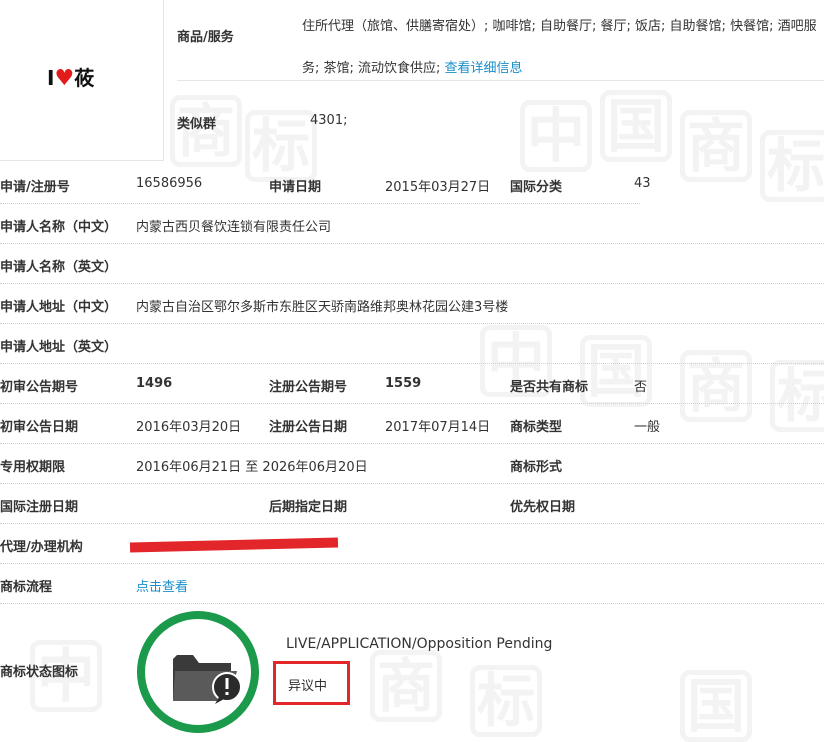 This screenshot has height=742, width=824. Describe the element at coordinates (205, 37) in the screenshot. I see `goods-label: 商品/服务` at that location.